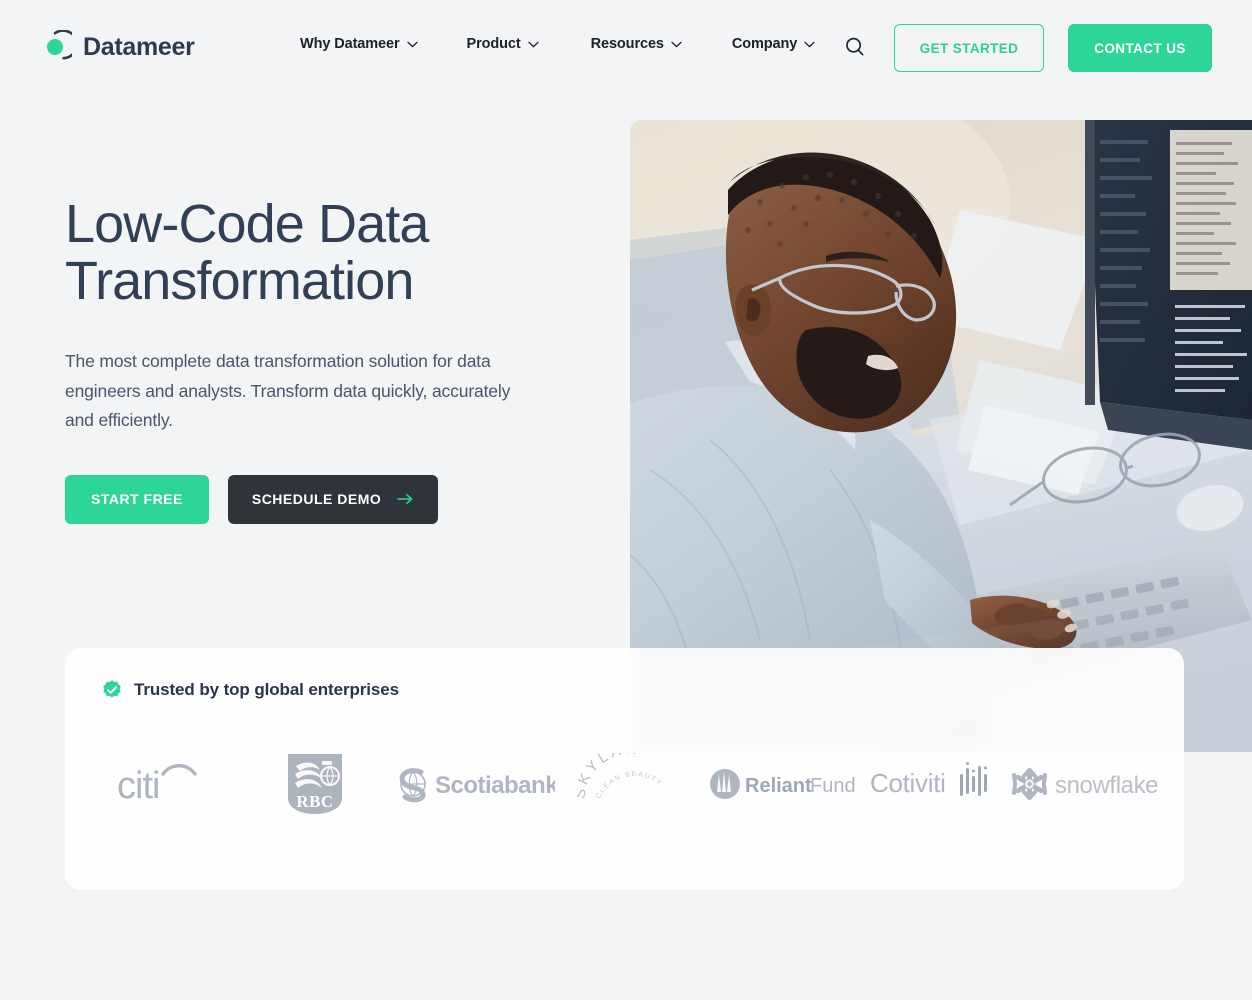  What do you see at coordinates (112, 690) in the screenshot?
I see `verified-check-badge-icon` at bounding box center [112, 690].